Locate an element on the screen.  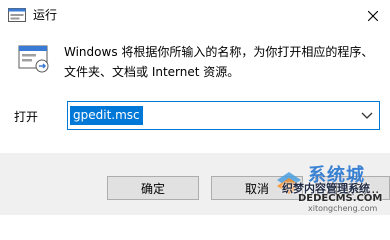
watermark-line3: xitongcheng.com is located at coordinates (343, 208).